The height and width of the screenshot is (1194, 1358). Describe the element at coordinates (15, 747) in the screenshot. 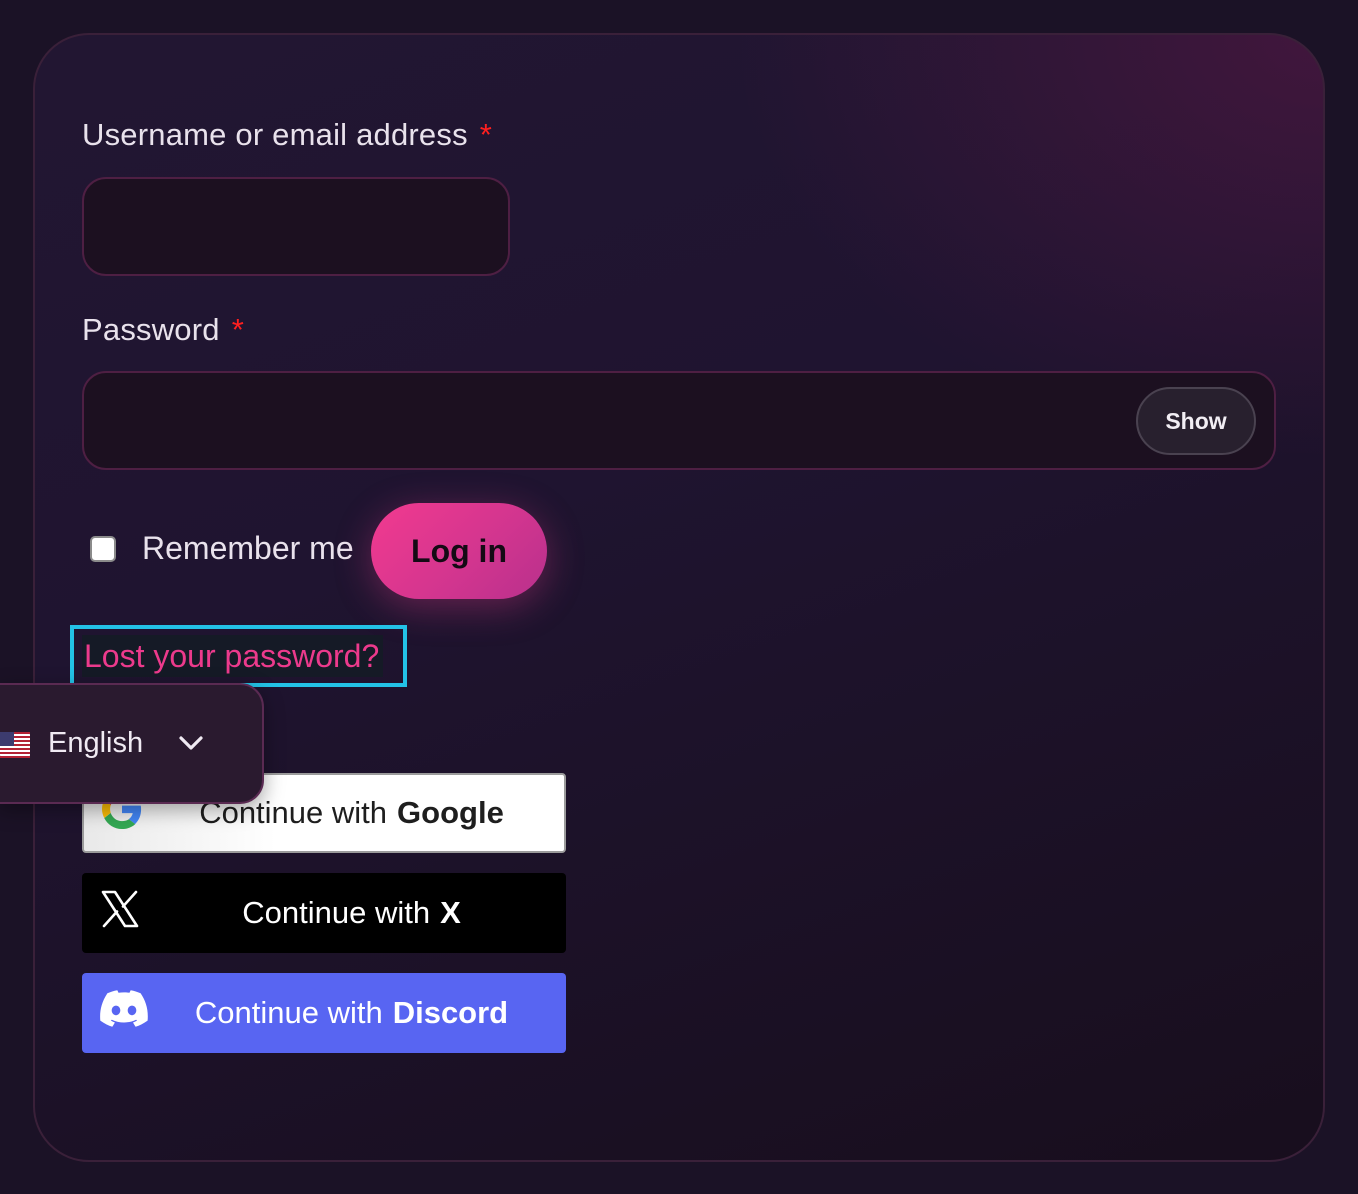

I see `us-flag-icon` at that location.